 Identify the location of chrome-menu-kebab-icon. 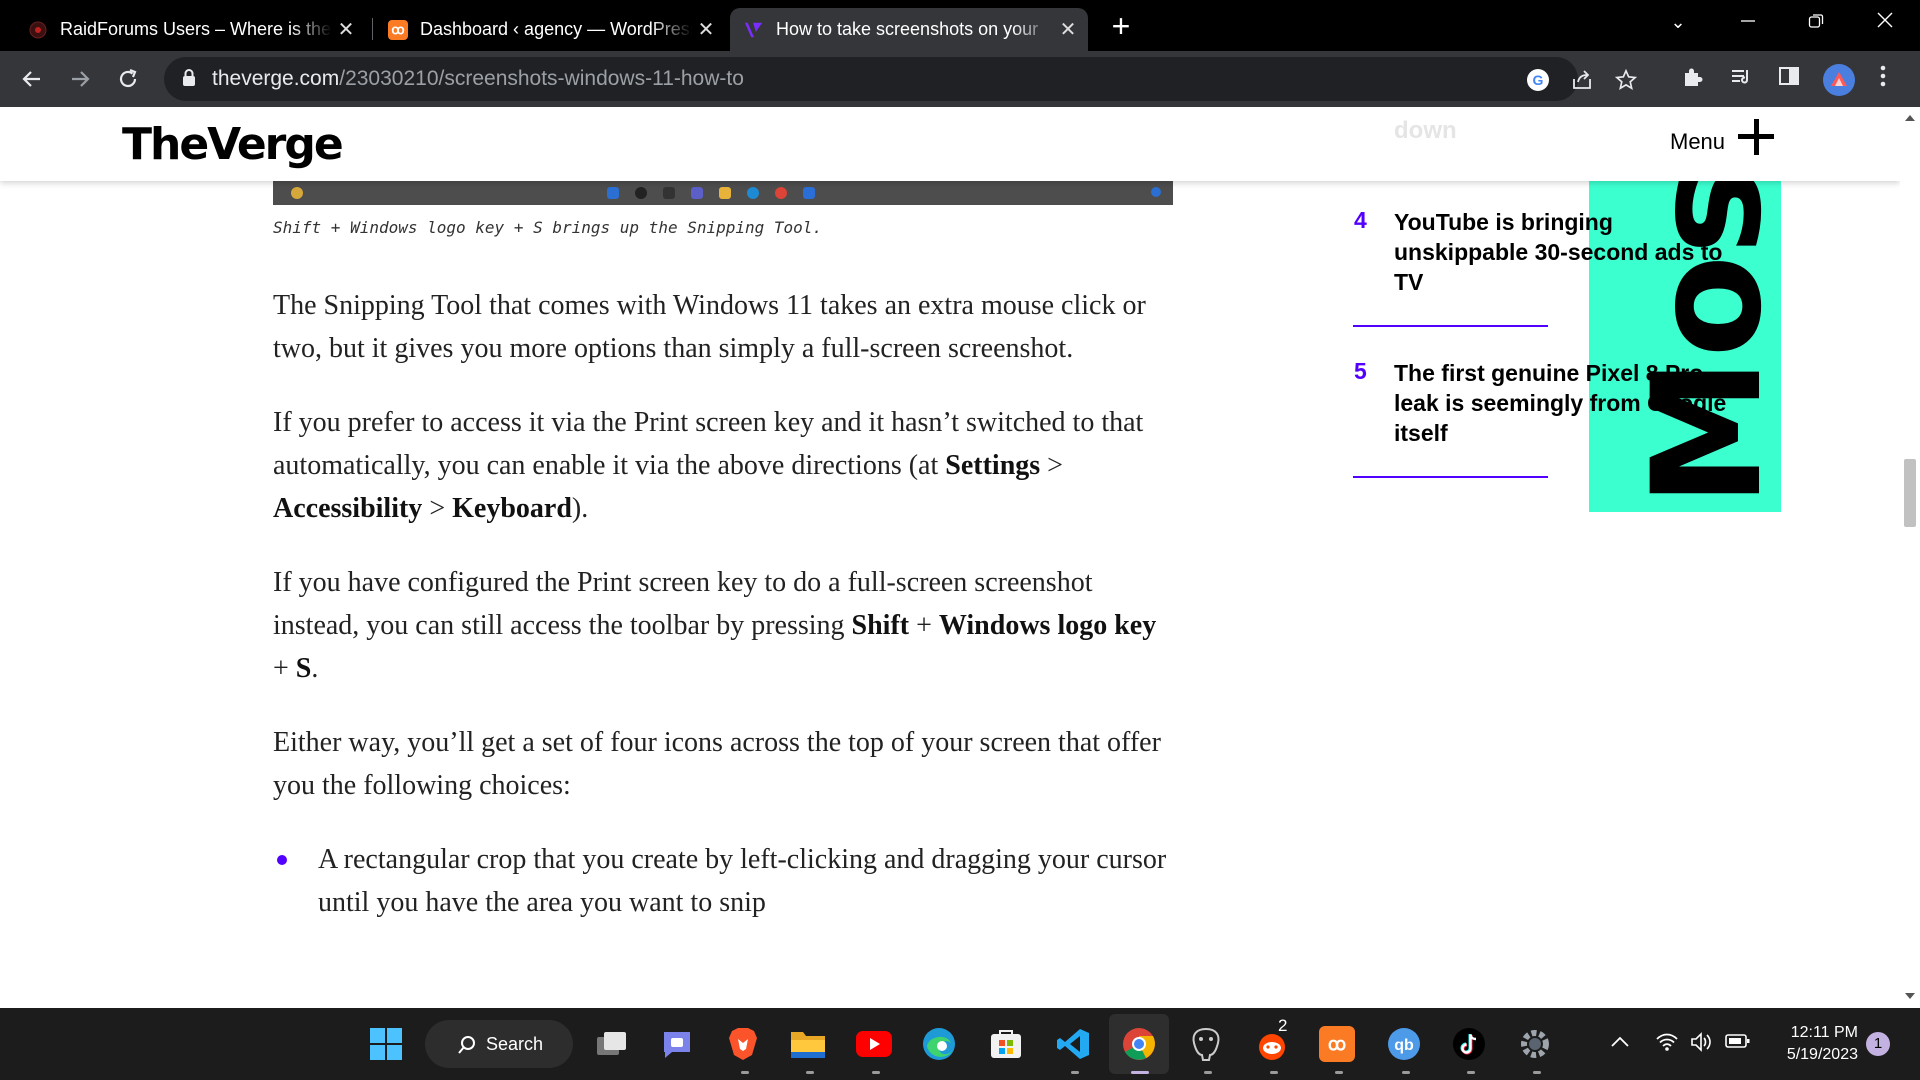
(1883, 80).